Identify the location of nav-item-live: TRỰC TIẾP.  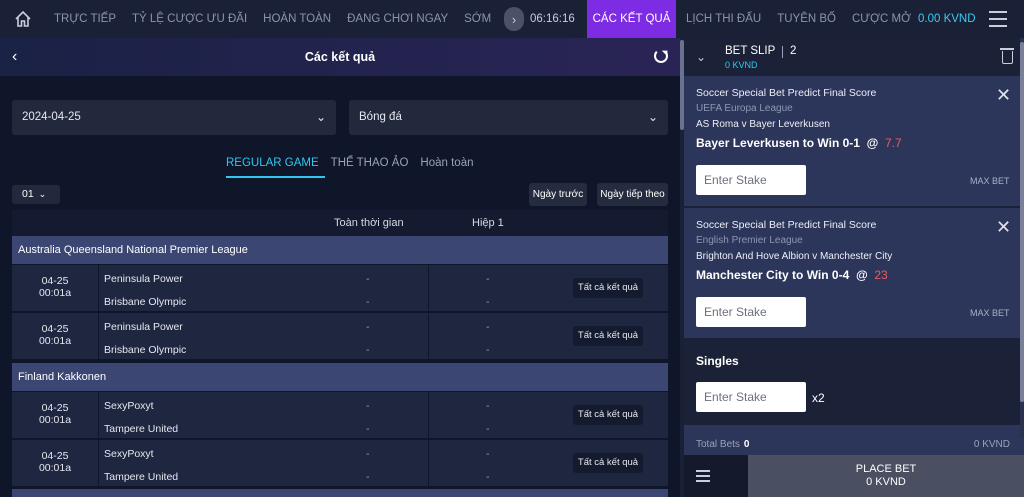
(85, 19).